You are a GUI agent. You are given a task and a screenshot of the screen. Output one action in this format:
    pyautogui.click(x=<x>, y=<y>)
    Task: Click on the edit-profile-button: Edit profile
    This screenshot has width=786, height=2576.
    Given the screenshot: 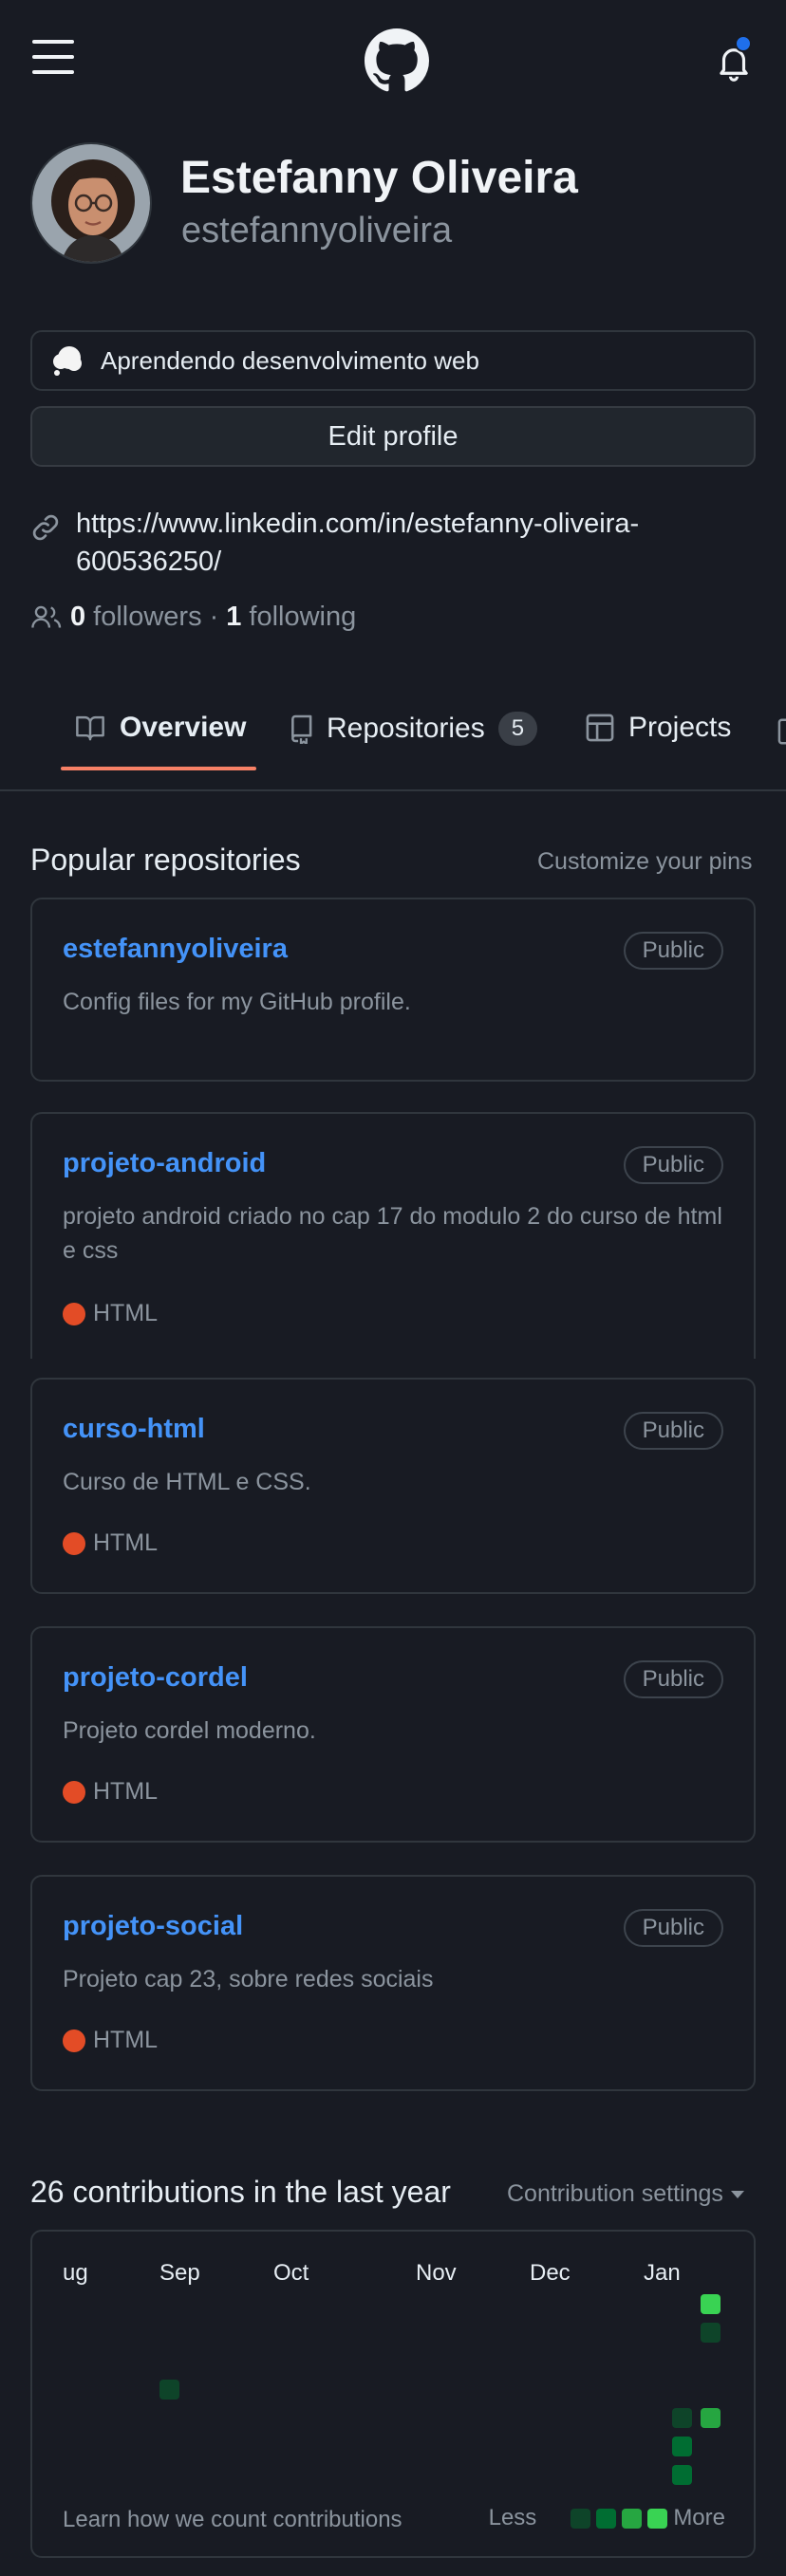 What is the action you would take?
    pyautogui.click(x=393, y=436)
    